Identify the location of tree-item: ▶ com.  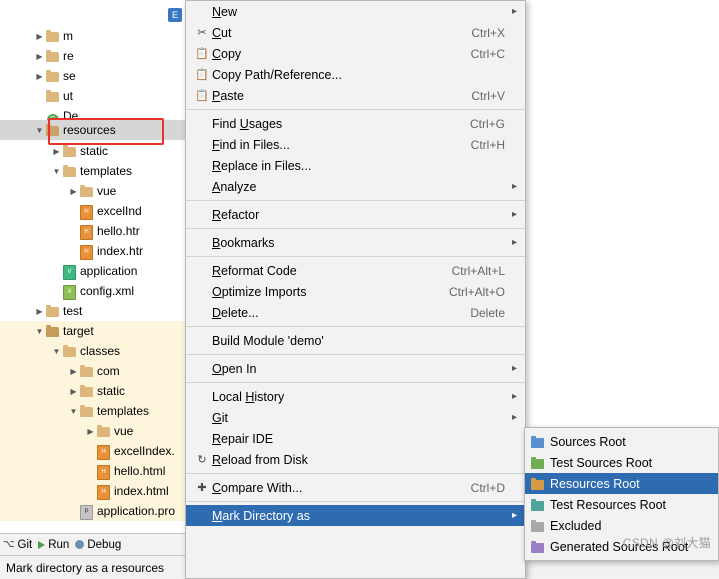
(100, 371).